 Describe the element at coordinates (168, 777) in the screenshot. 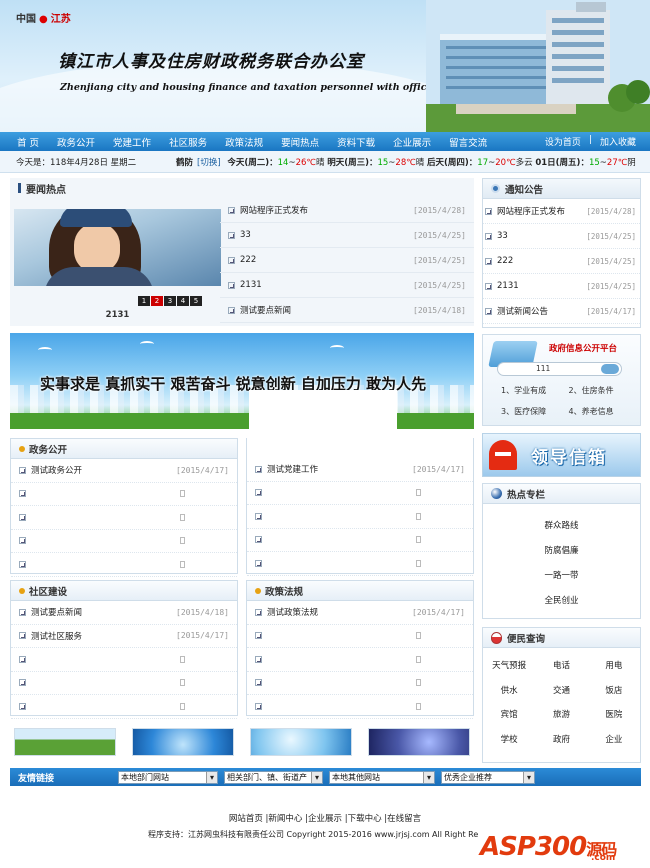

I see `local-dept-select: 本地部门网站` at that location.